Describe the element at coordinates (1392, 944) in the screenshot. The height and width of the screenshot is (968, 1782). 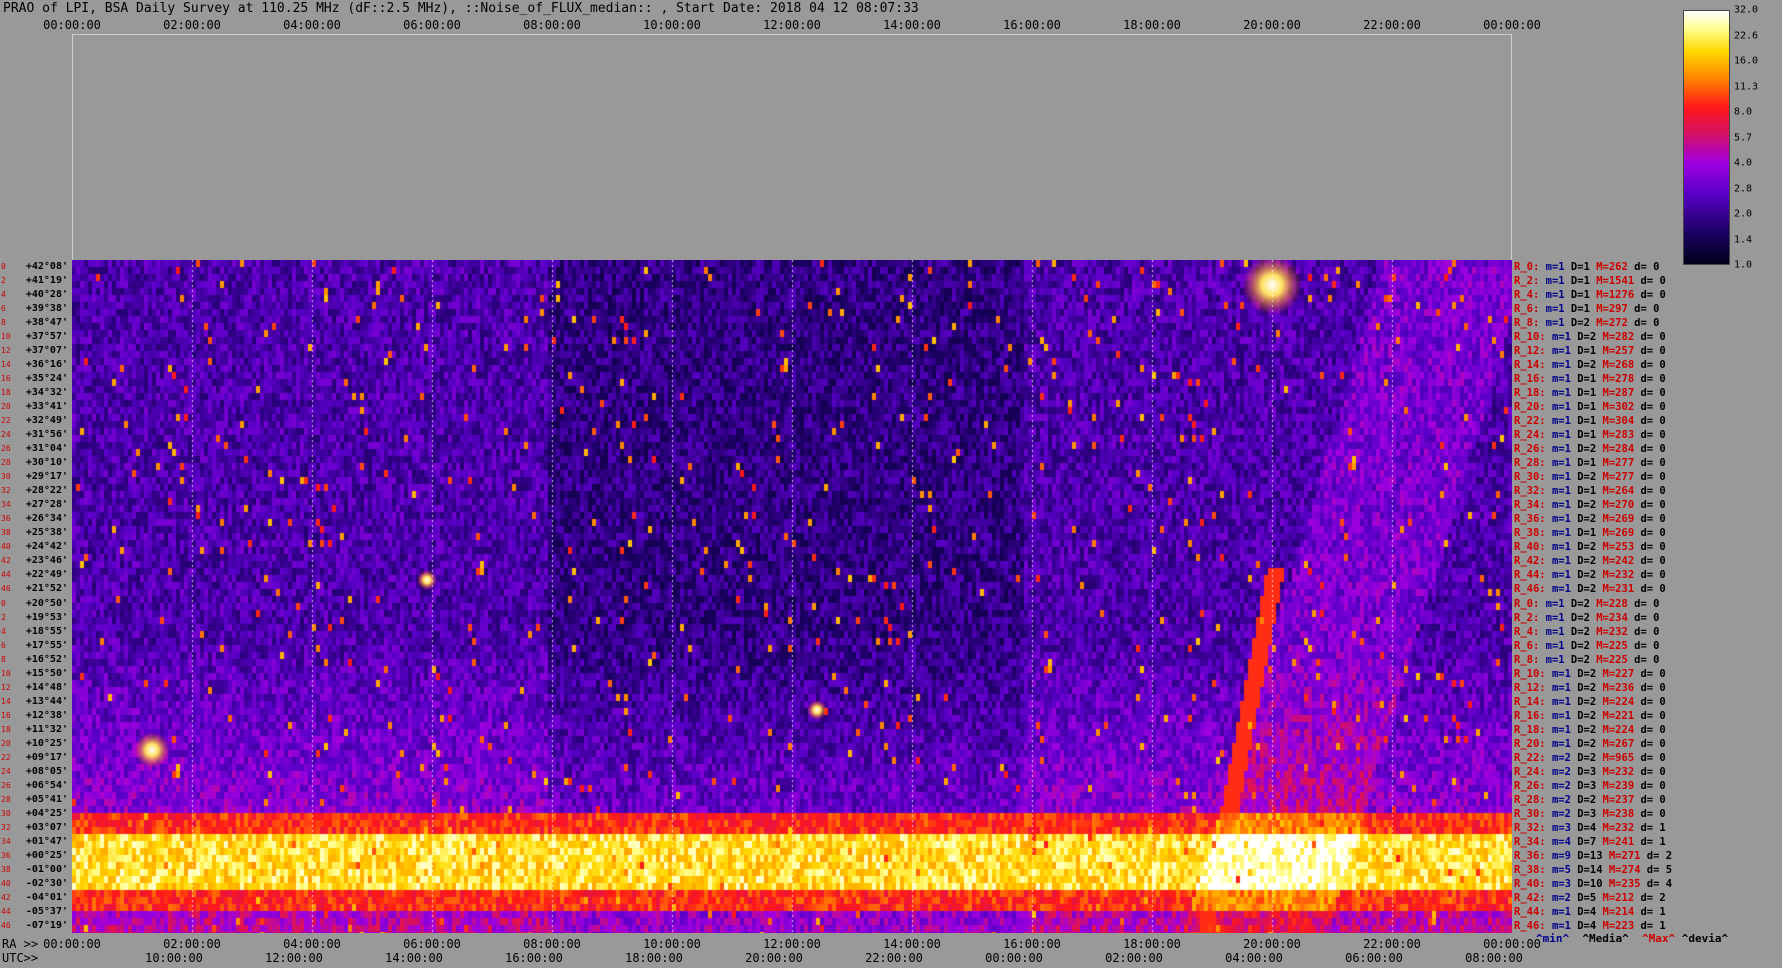
I see `ra-axis-tick-label: 22:00:00` at that location.